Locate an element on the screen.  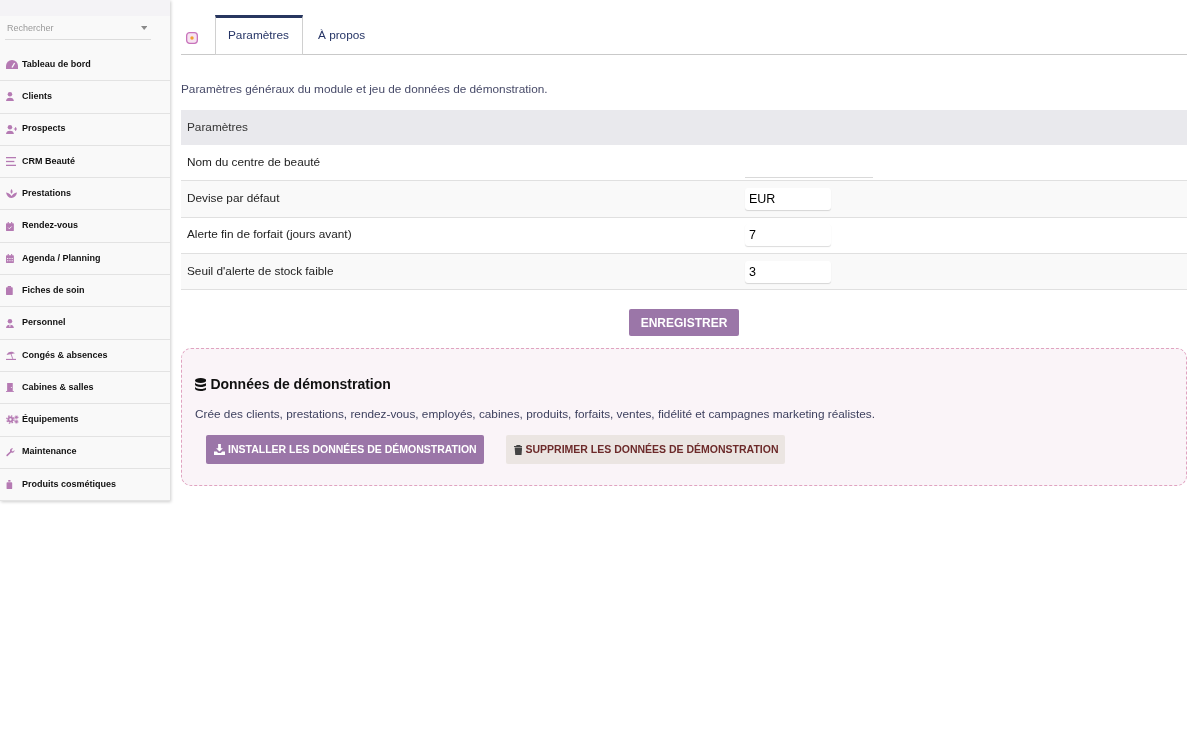
table-header: Paramètres is located at coordinates (684, 127).